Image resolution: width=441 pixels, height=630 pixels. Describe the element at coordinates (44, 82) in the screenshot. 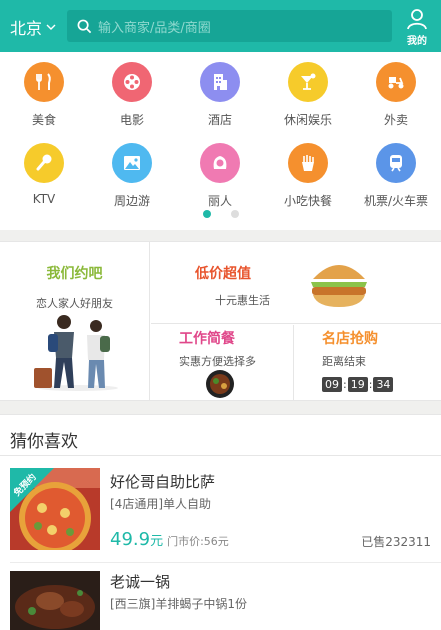

I see `fork-knife-icon` at that location.